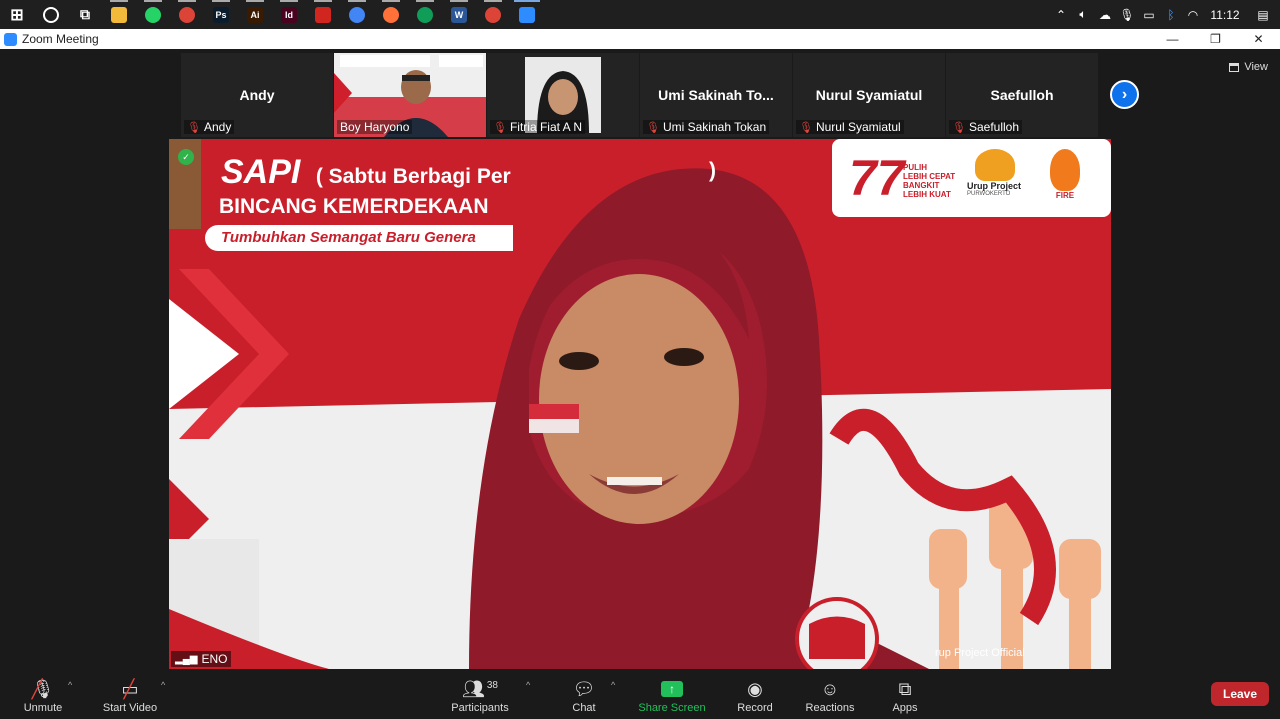  Describe the element at coordinates (1105, 14) in the screenshot. I see `cloud-icon: ☁︎` at that location.